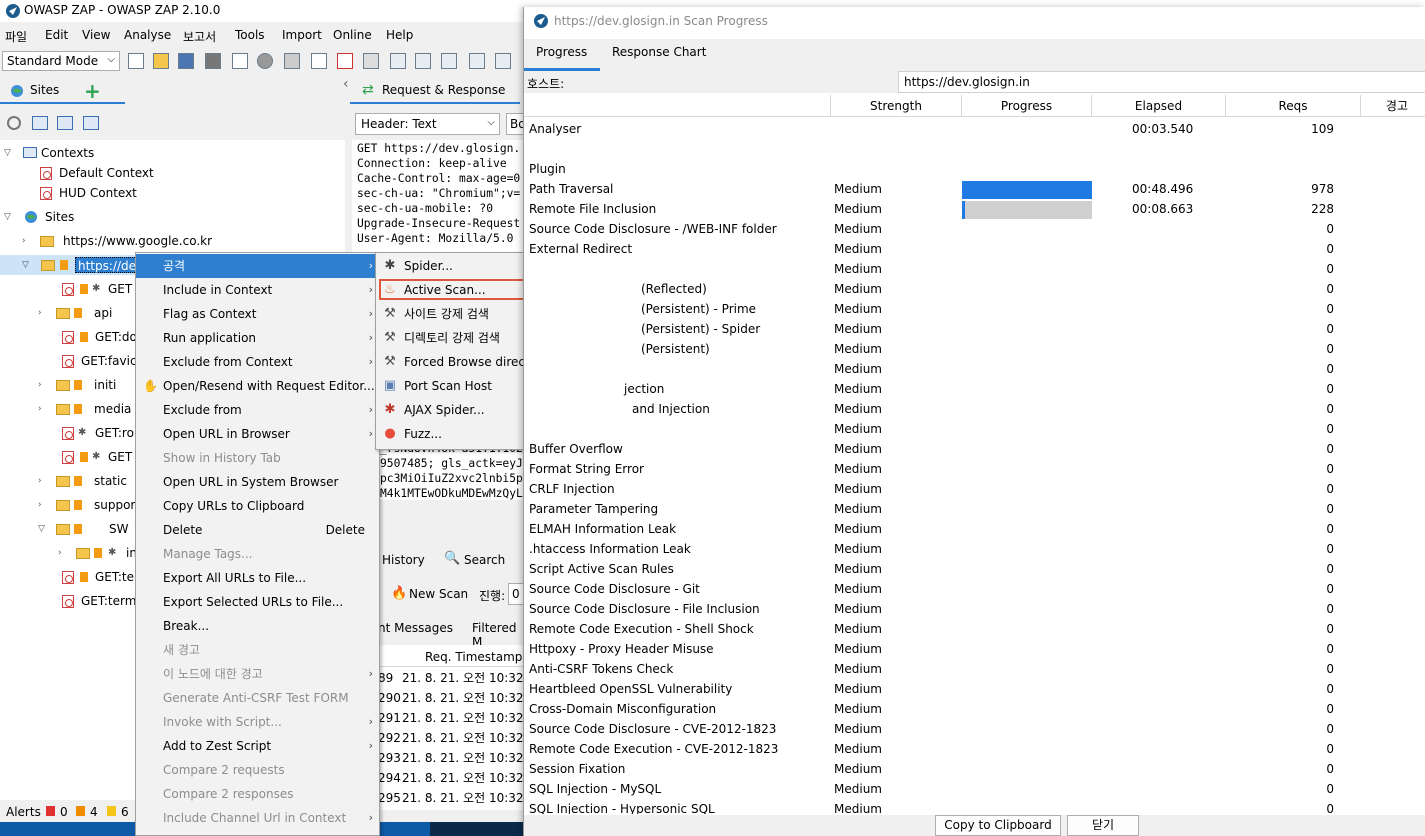 The image size is (1425, 836). I want to click on column-header-alerts: 경고, so click(1393, 106).